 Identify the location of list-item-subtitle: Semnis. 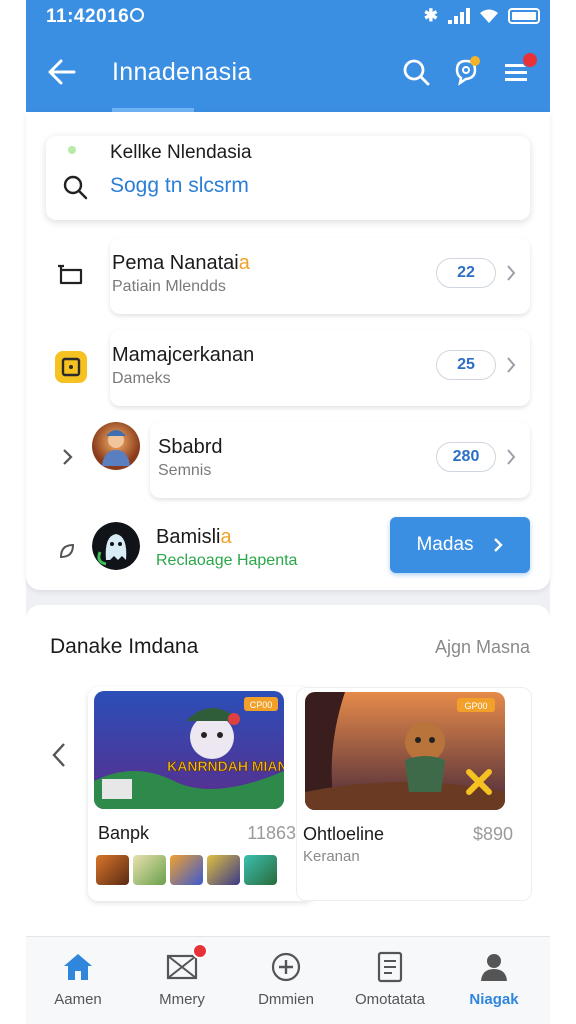
(185, 470).